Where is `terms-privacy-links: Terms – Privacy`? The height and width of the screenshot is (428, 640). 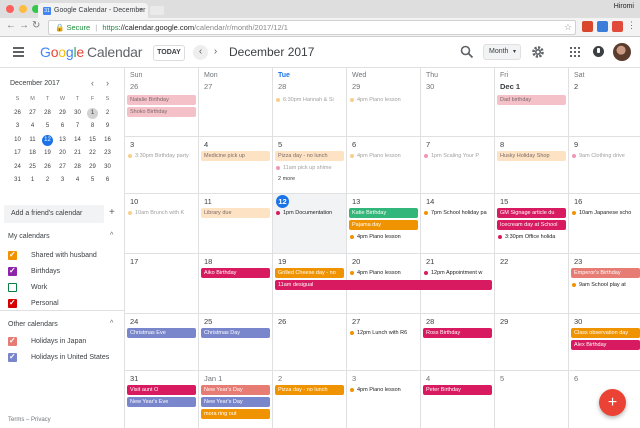
terms-privacy-links: Terms – Privacy is located at coordinates (29, 420).